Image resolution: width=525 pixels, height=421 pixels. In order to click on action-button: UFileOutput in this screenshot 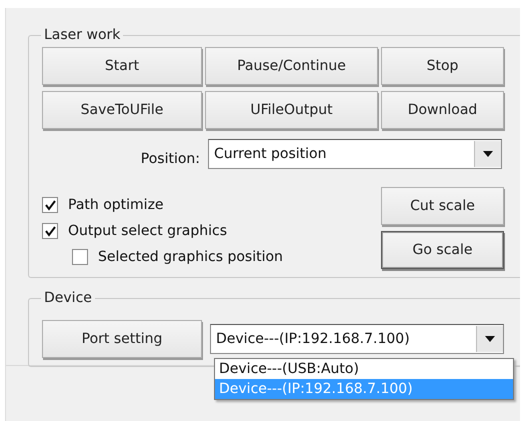, I will do `click(291, 110)`.